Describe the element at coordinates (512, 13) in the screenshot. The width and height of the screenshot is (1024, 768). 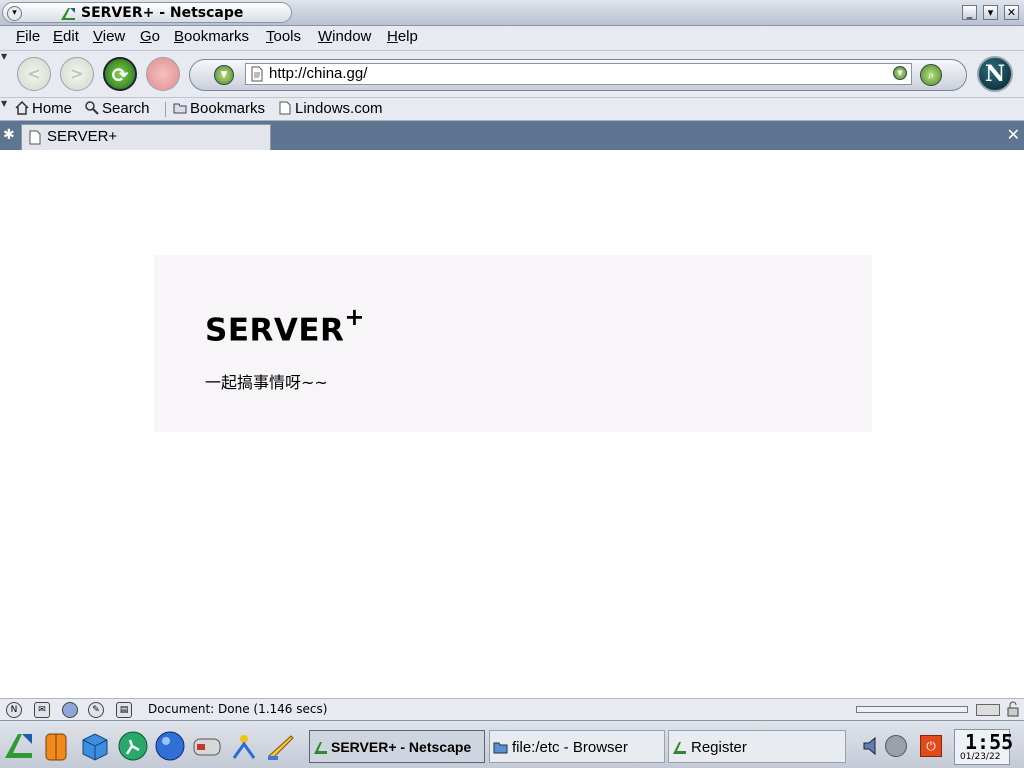
I see `window-titlebar: ▾ SERVER+ - Netscape _ ▾ ✕` at that location.